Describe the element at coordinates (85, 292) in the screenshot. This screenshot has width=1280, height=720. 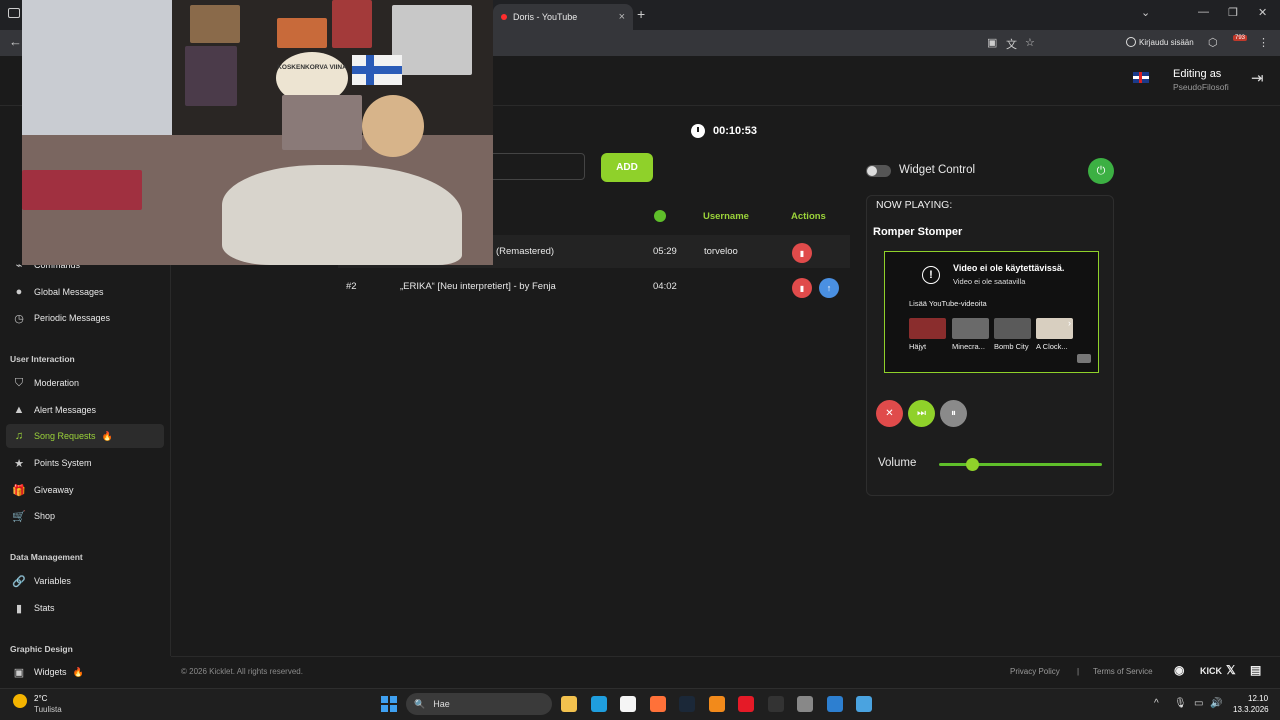
I see `sidebar-item-global-messages: ● Global Messages` at that location.